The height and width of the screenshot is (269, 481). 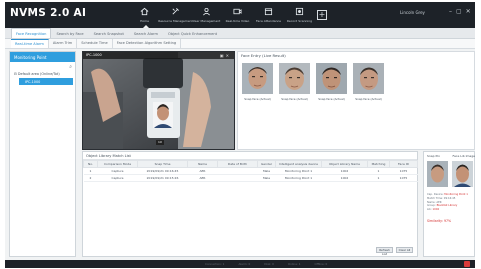 I want to click on info-value: 1002, so click(x=436, y=210).